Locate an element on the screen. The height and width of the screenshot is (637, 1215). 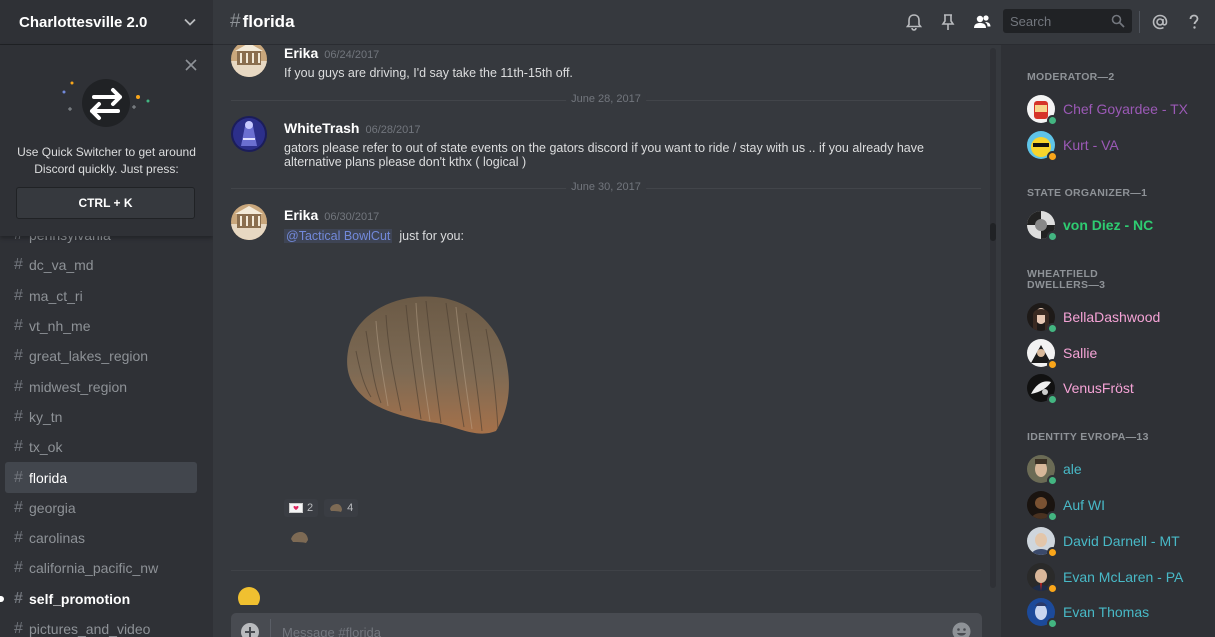
close-icon is located at coordinates (191, 65).